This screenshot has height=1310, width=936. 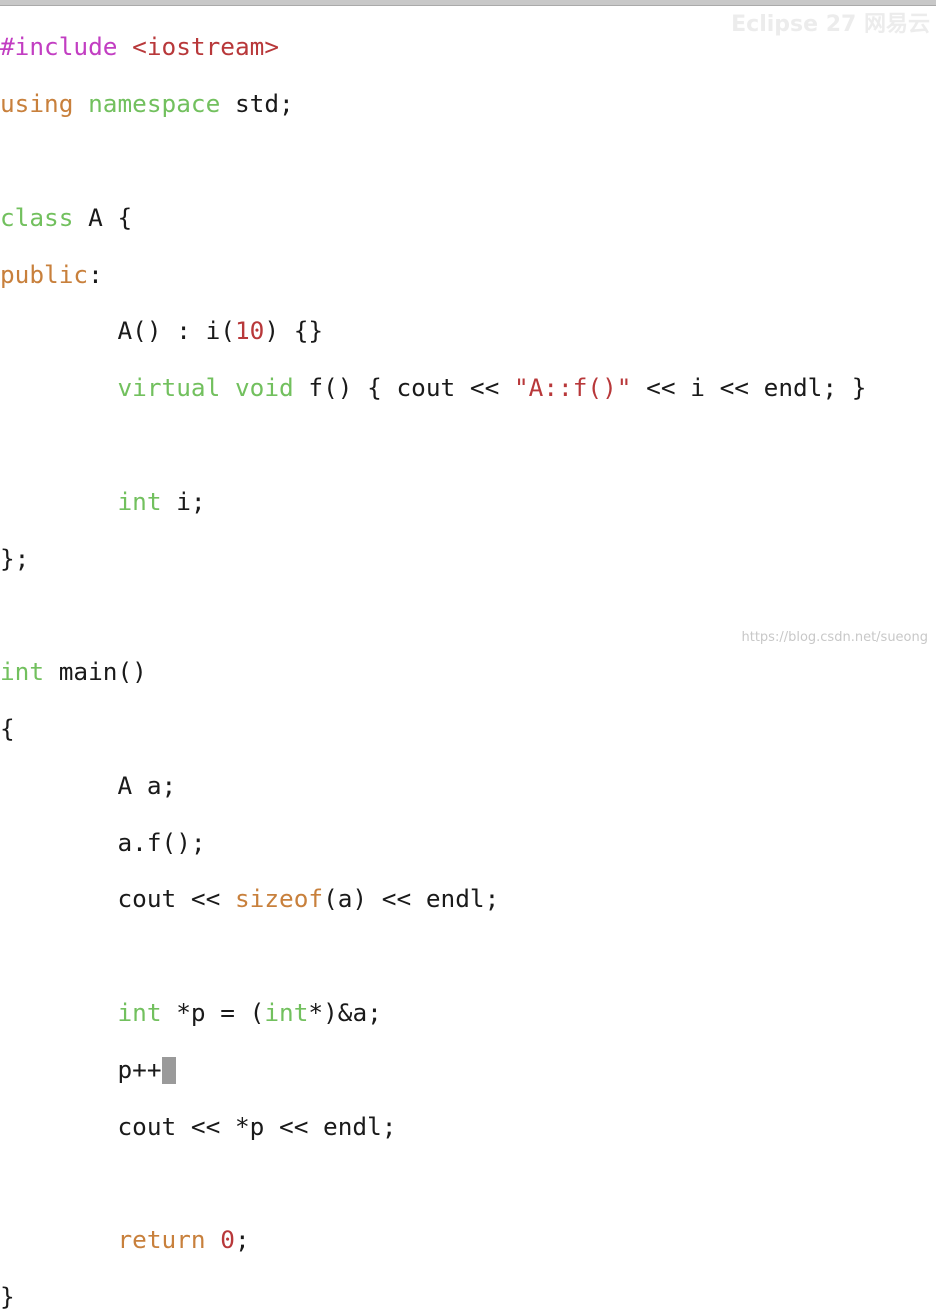 What do you see at coordinates (81, 1069) in the screenshot?
I see `code-text: p++` at bounding box center [81, 1069].